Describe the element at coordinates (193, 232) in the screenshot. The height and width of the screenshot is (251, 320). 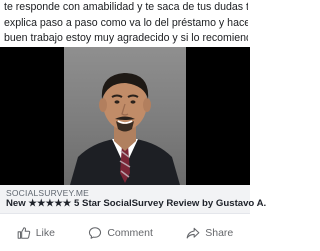
I see `share-arrow-icon` at that location.